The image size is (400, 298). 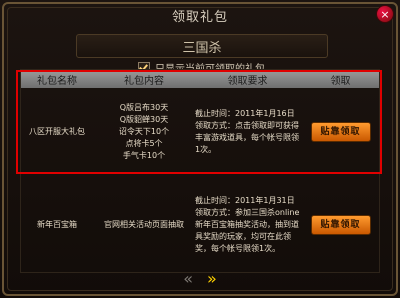 What do you see at coordinates (144, 107) in the screenshot?
I see `gift-content-item: Q版吕布30天` at bounding box center [144, 107].